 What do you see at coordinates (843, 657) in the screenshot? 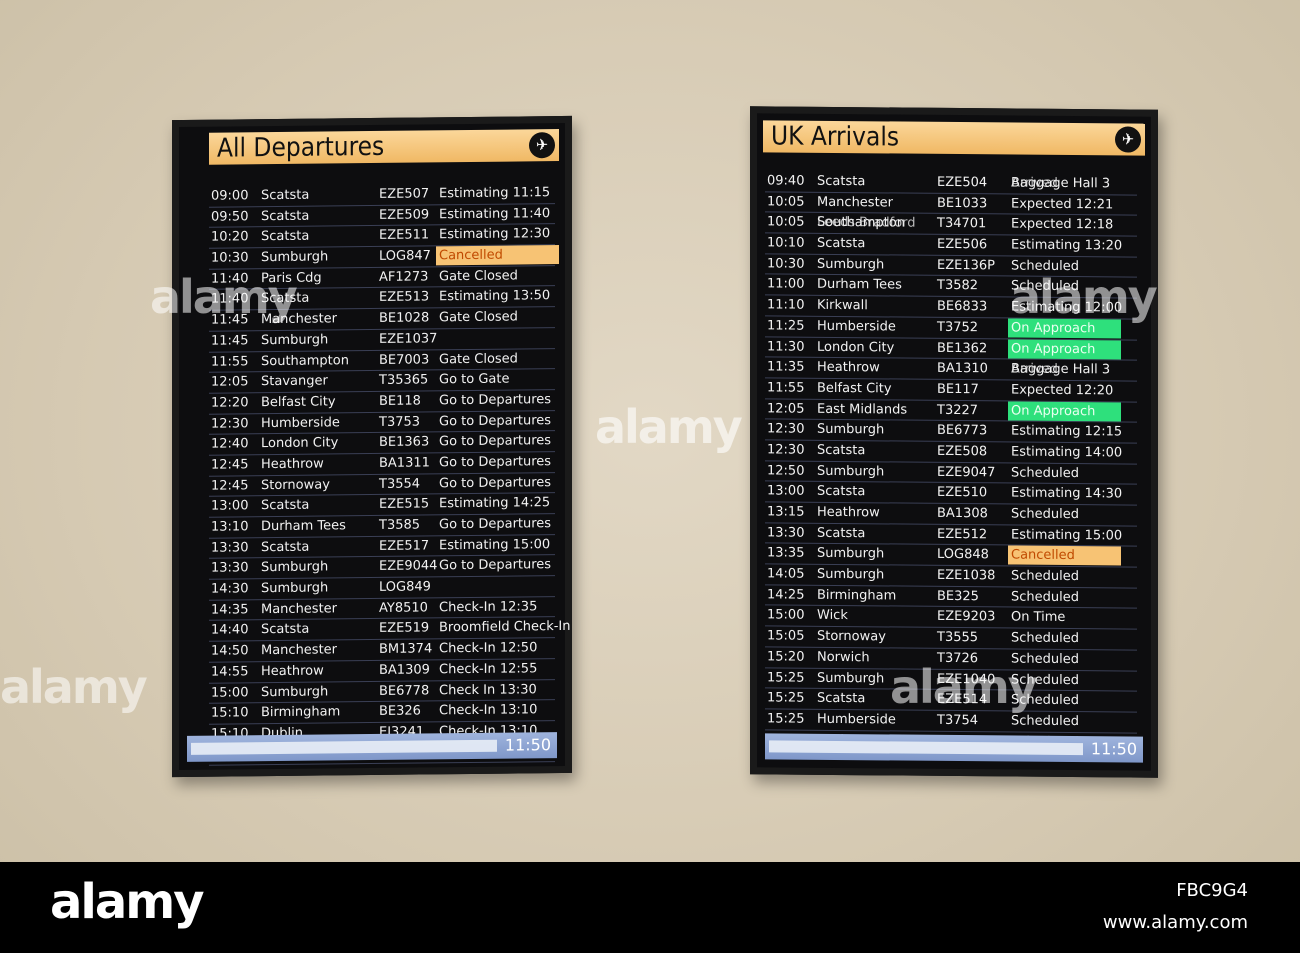
I see `destination: Norwich` at bounding box center [843, 657].